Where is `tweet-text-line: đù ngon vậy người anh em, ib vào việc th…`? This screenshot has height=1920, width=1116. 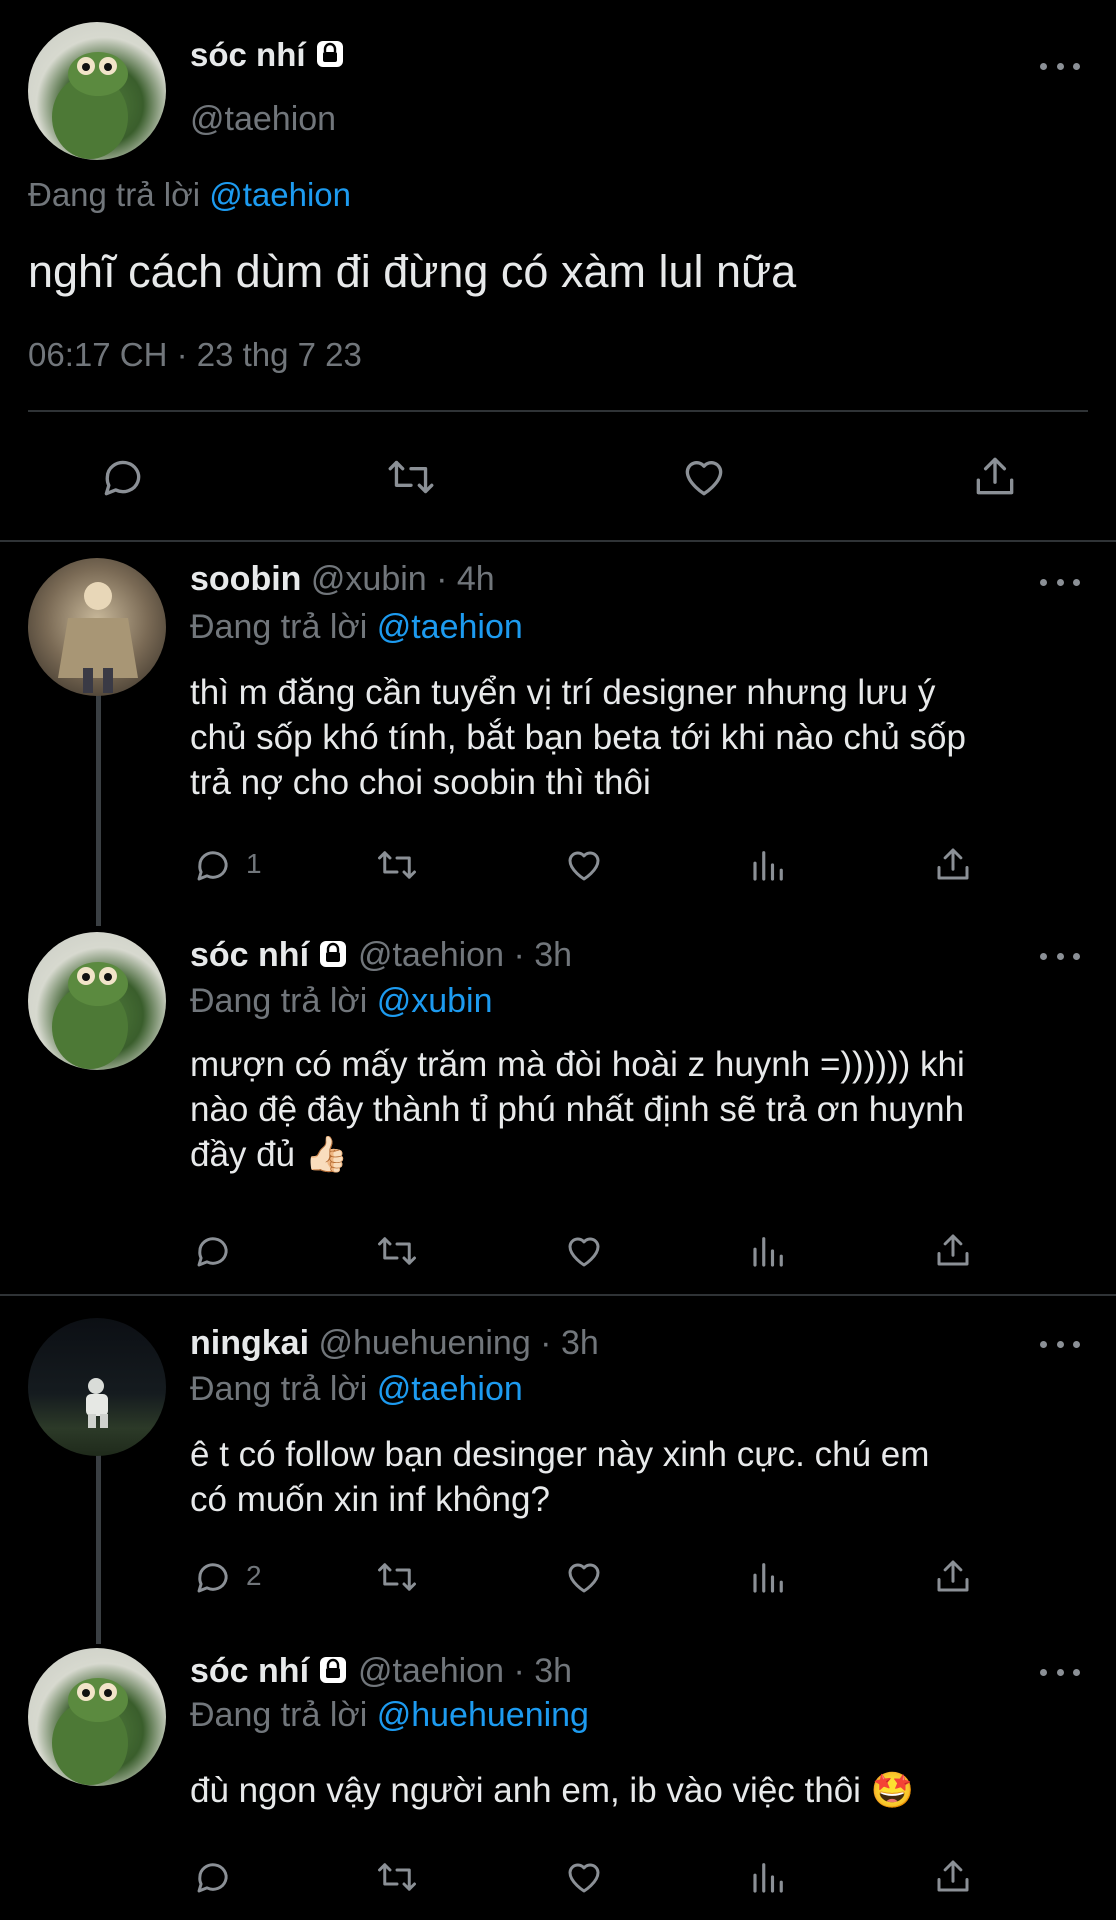
tweet-text-line: đù ngon vậy người anh em, ib vào việc th… is located at coordinates (552, 1790).